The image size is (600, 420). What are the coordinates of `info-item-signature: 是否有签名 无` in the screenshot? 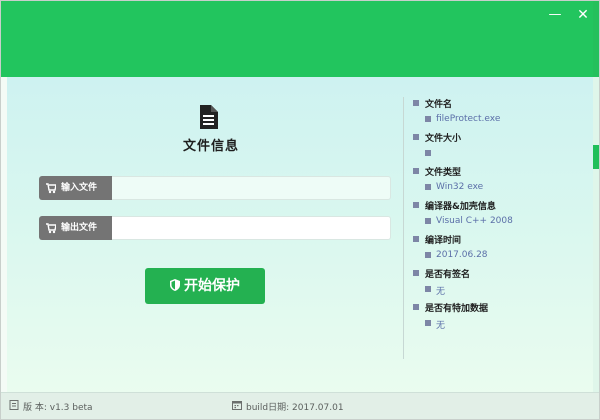 It's located at (501, 284).